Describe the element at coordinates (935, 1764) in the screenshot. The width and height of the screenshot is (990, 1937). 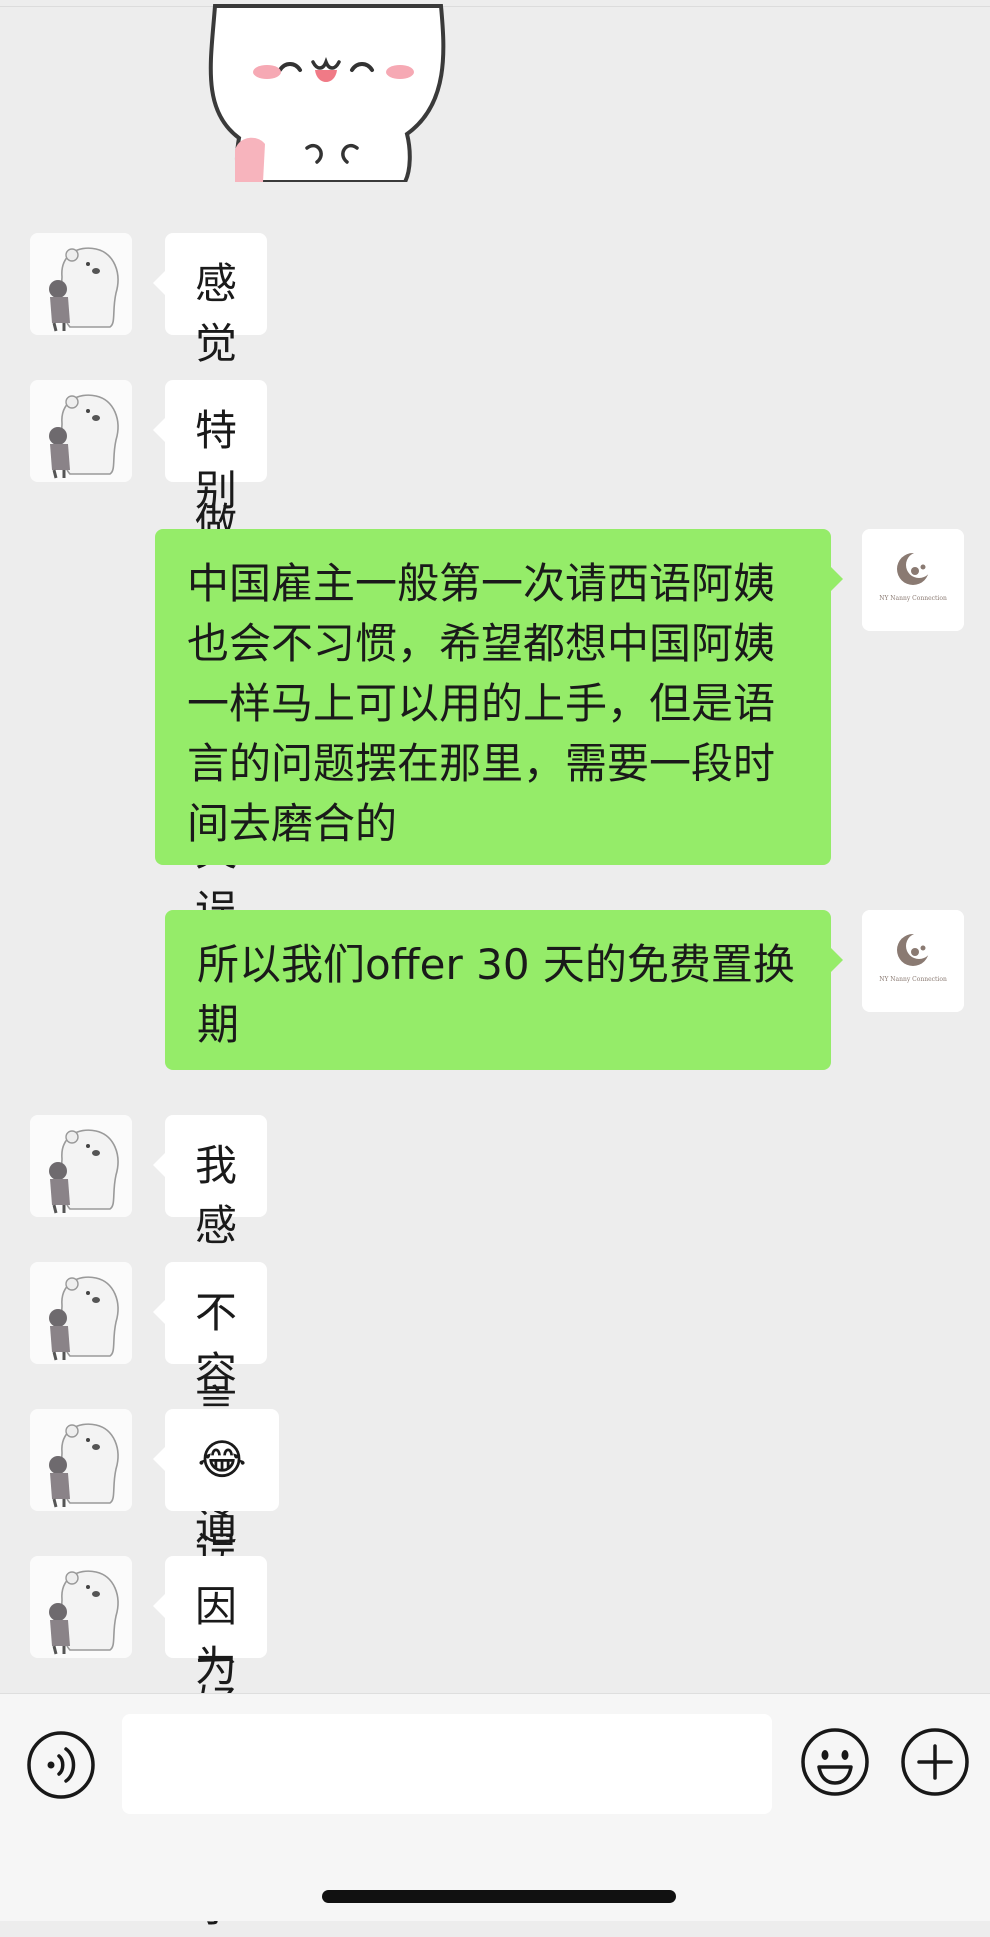
I see `plus-icon` at that location.